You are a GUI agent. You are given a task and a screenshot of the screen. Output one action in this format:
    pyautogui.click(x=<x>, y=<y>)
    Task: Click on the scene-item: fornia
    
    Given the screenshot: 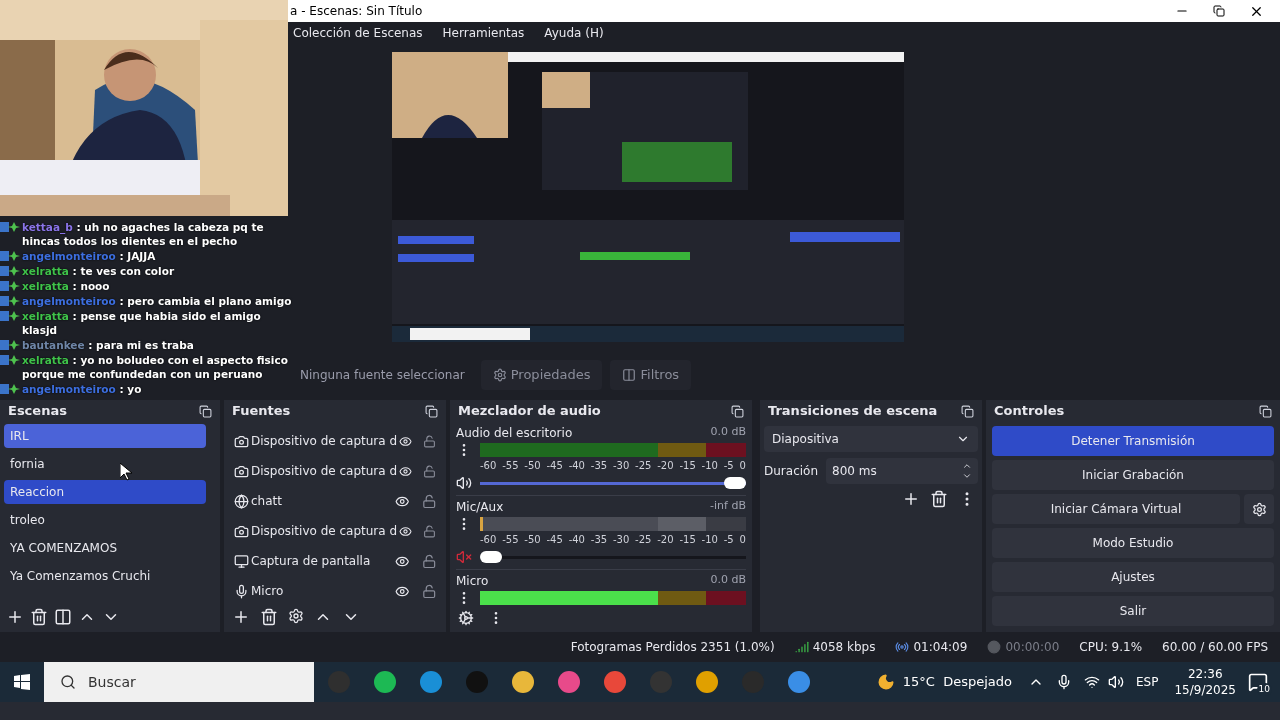 What is the action you would take?
    pyautogui.click(x=105, y=464)
    